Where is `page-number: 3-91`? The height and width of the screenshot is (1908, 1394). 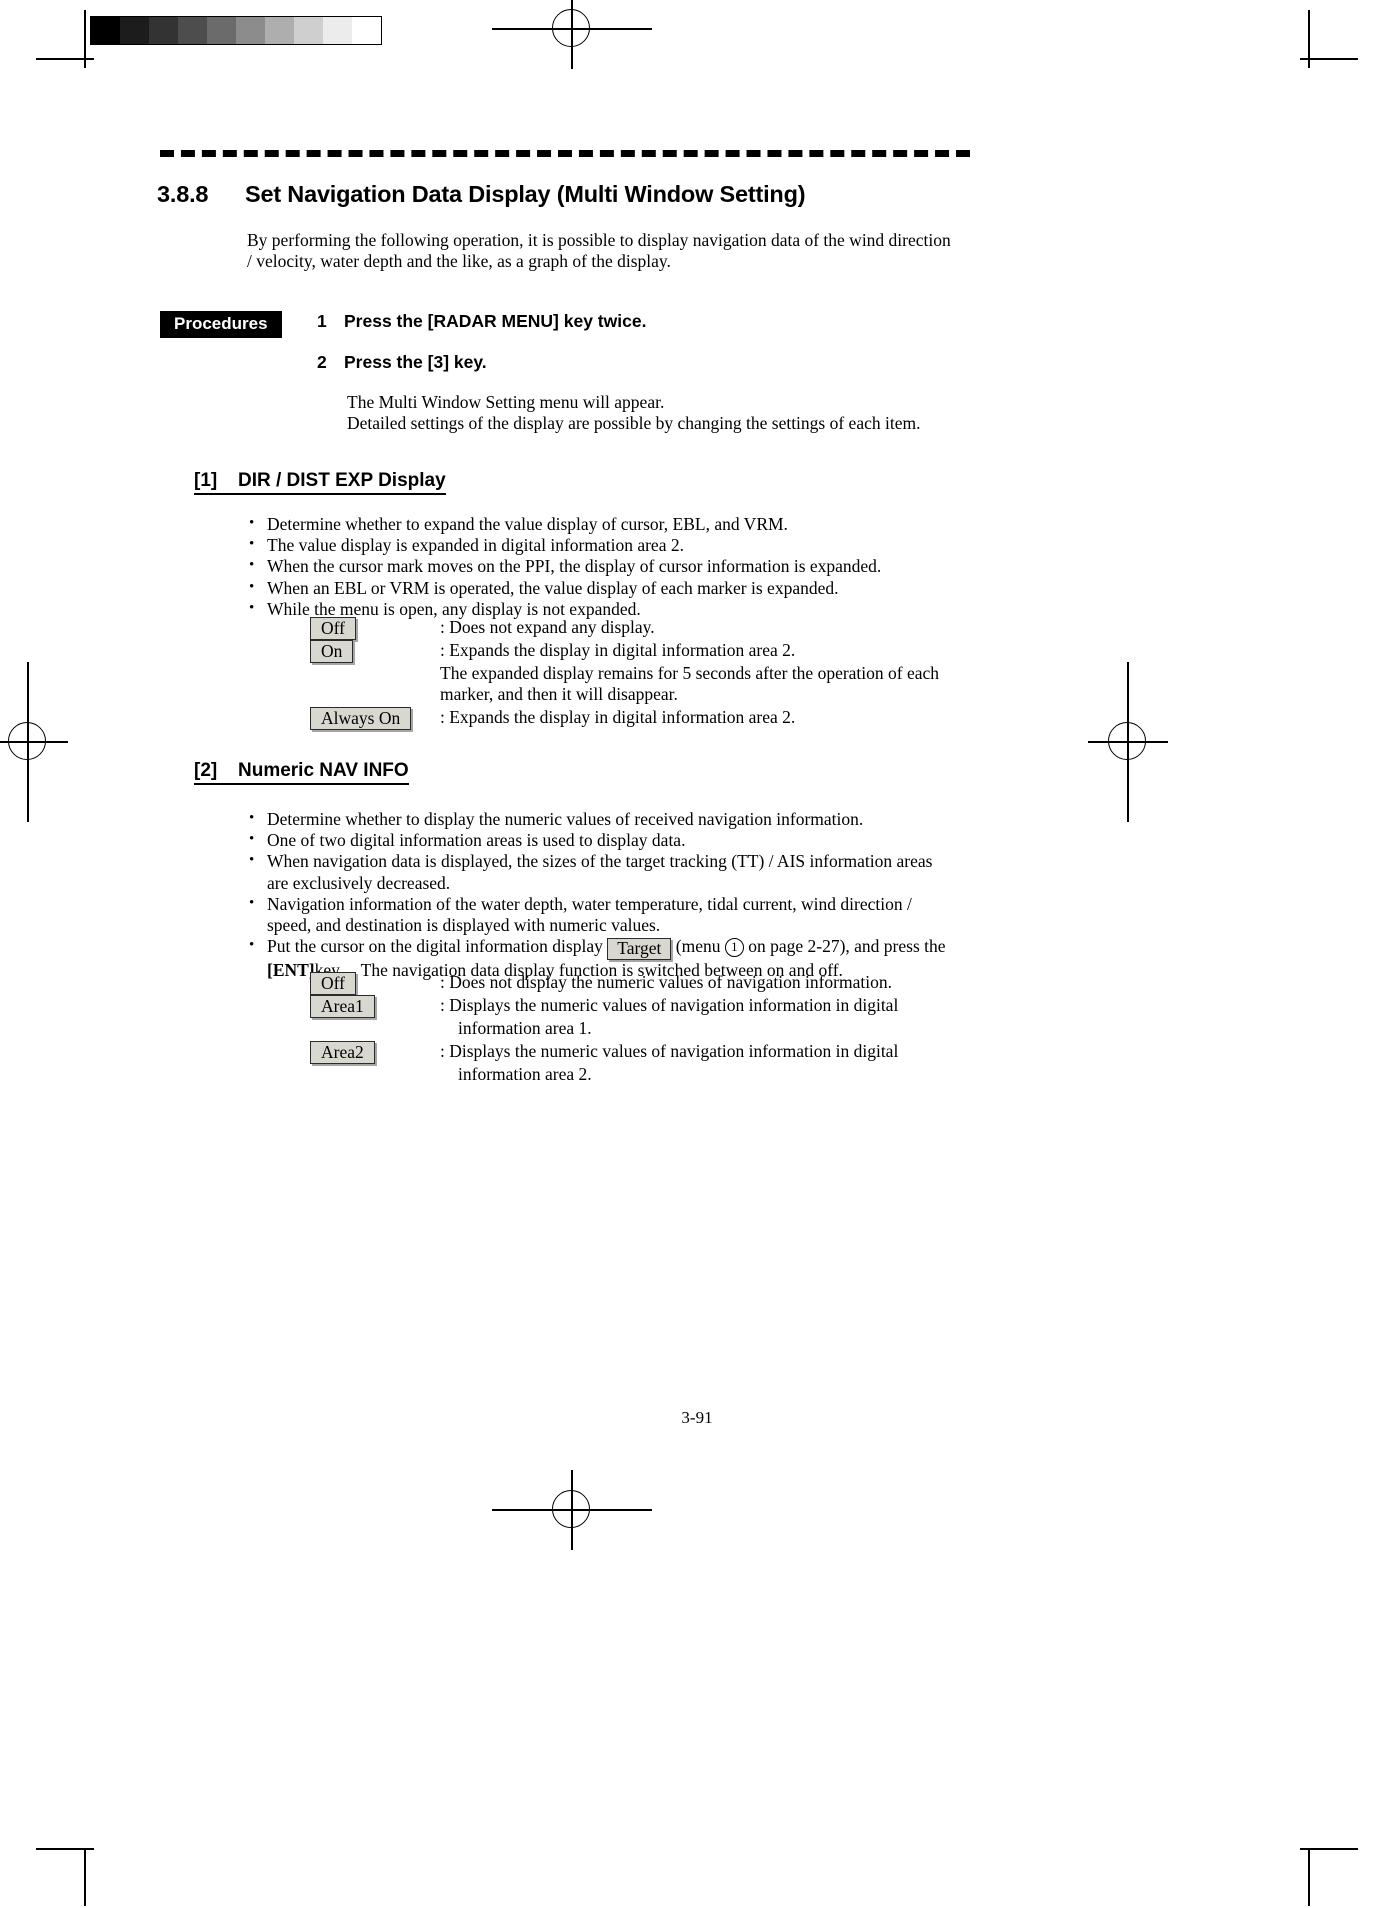
page-number: 3-91 is located at coordinates (697, 1417).